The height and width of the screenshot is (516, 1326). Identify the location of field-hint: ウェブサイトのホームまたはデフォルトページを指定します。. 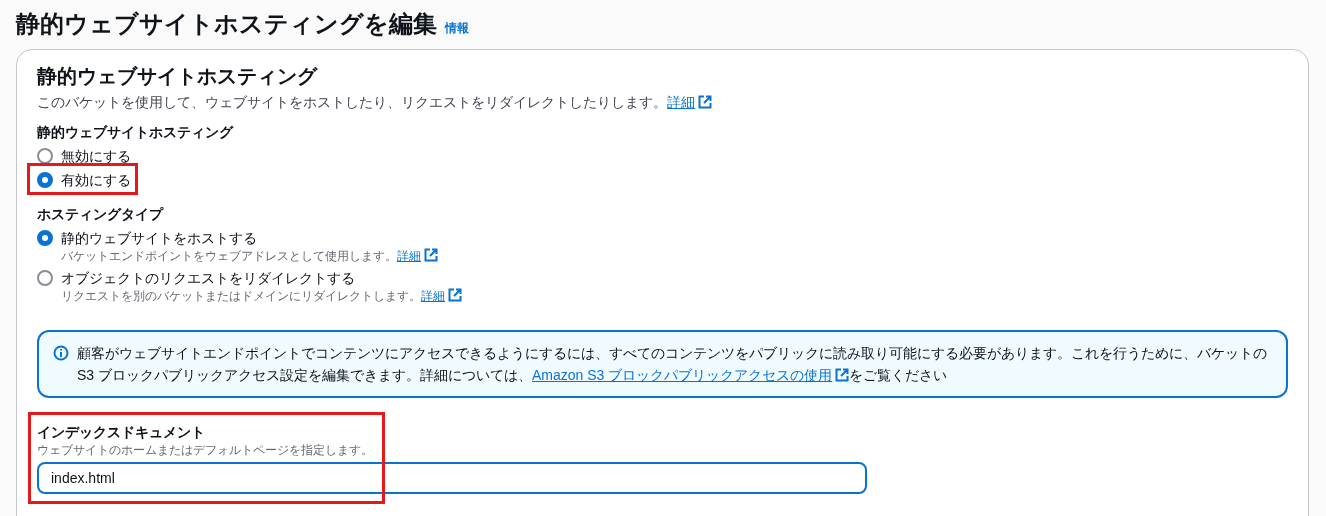
(205, 450).